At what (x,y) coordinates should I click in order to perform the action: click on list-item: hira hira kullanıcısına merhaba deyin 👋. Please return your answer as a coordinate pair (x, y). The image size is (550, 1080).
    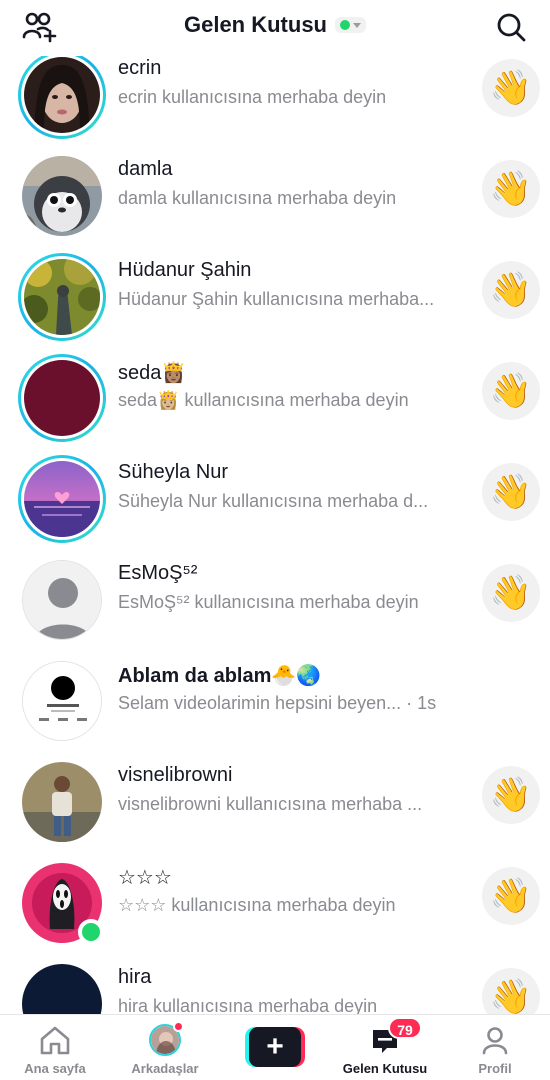
    Looking at the image, I should click on (275, 982).